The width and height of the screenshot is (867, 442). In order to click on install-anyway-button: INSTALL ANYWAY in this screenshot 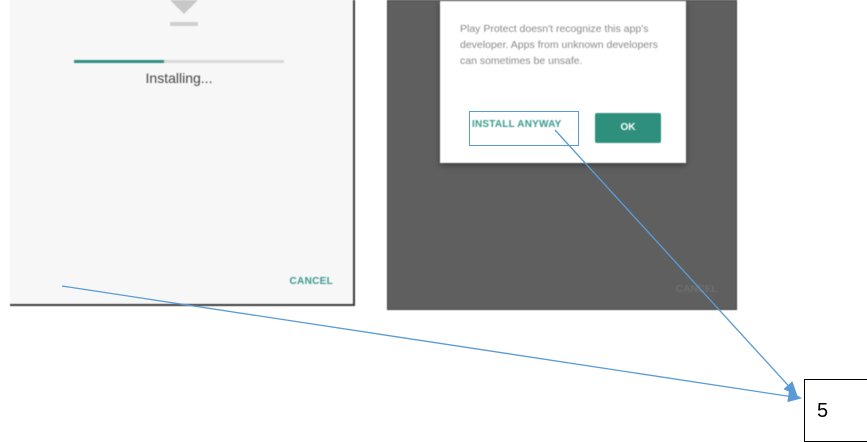, I will do `click(516, 124)`.